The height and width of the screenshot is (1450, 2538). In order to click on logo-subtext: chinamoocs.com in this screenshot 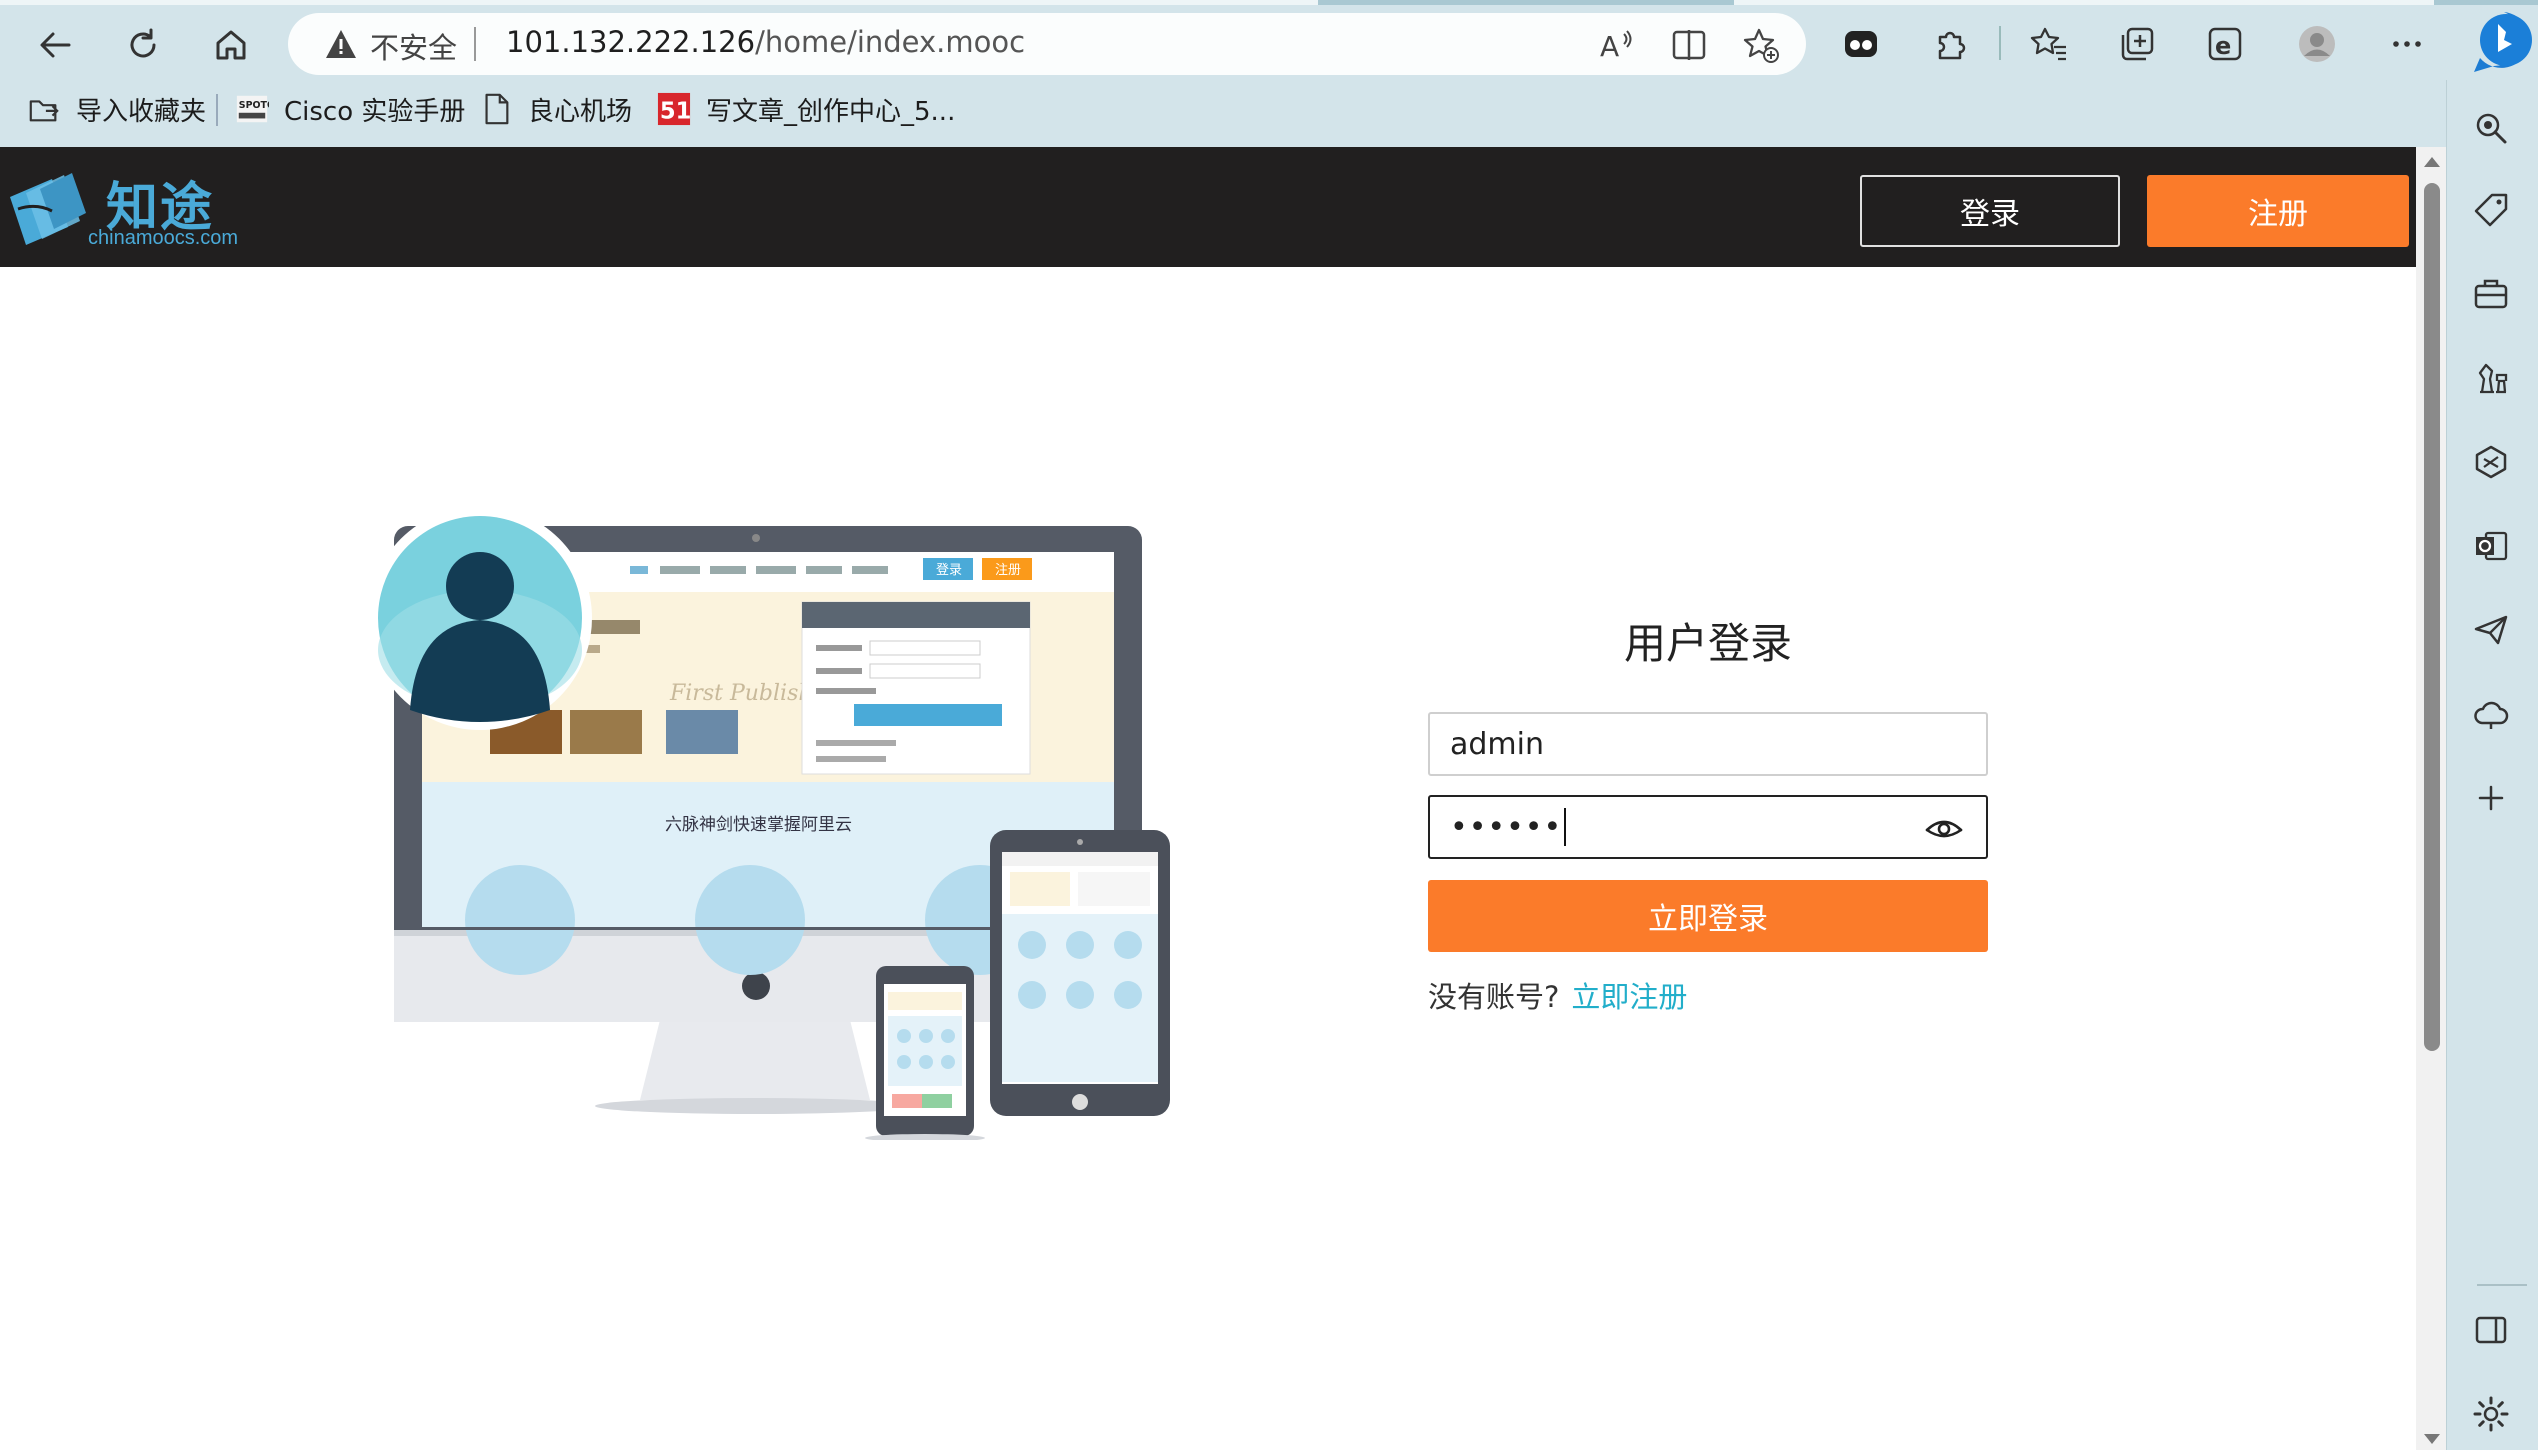, I will do `click(163, 238)`.